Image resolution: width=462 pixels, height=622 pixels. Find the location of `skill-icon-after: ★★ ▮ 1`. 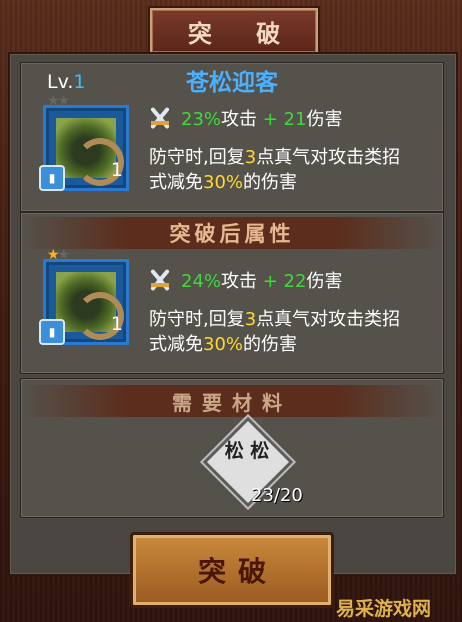

skill-icon-after: ★★ ▮ 1 is located at coordinates (84, 296).